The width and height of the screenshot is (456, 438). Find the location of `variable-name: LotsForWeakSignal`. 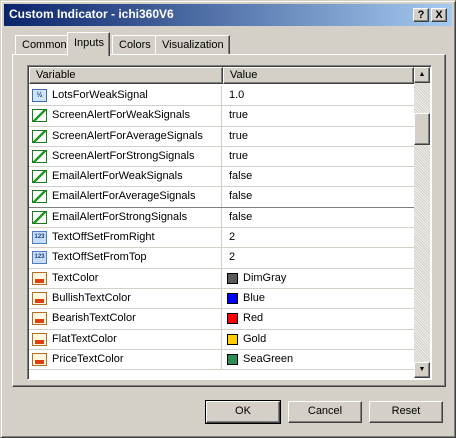

variable-name: LotsForWeakSignal is located at coordinates (100, 95).